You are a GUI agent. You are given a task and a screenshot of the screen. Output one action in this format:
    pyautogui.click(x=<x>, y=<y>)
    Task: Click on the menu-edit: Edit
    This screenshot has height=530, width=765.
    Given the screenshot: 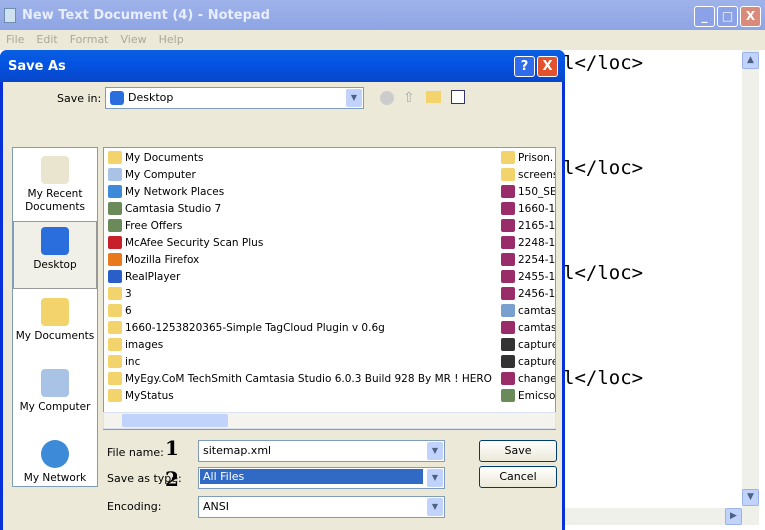 What is the action you would take?
    pyautogui.click(x=46, y=39)
    